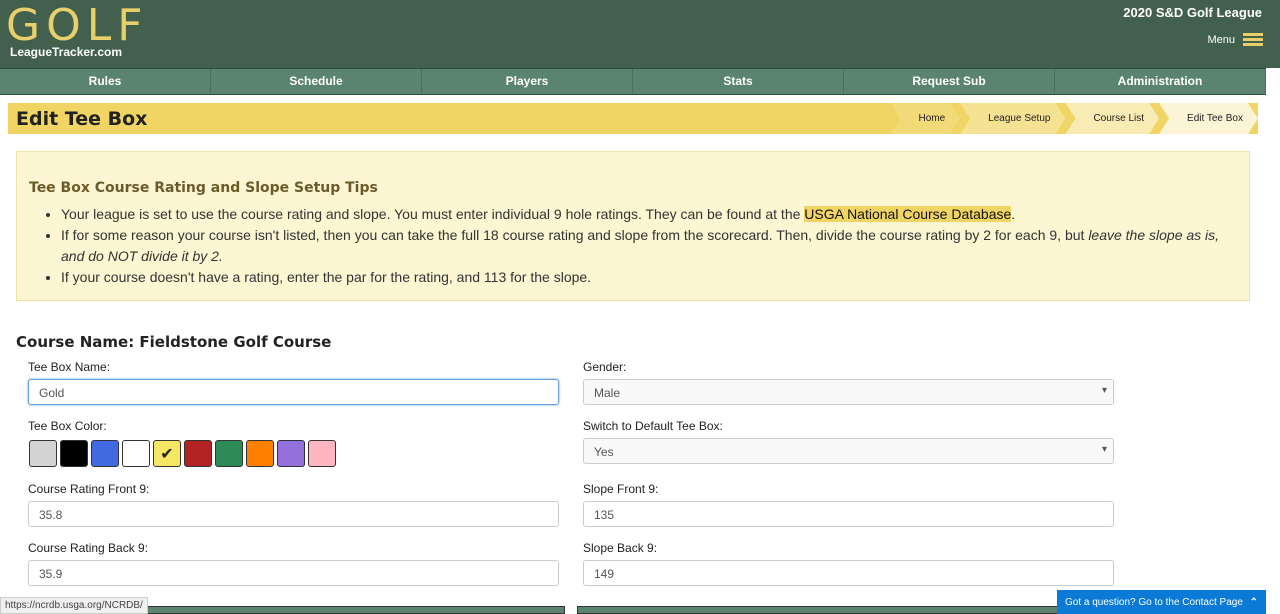  What do you see at coordinates (293, 514) in the screenshot?
I see `course-rating-front-input: 35.8` at bounding box center [293, 514].